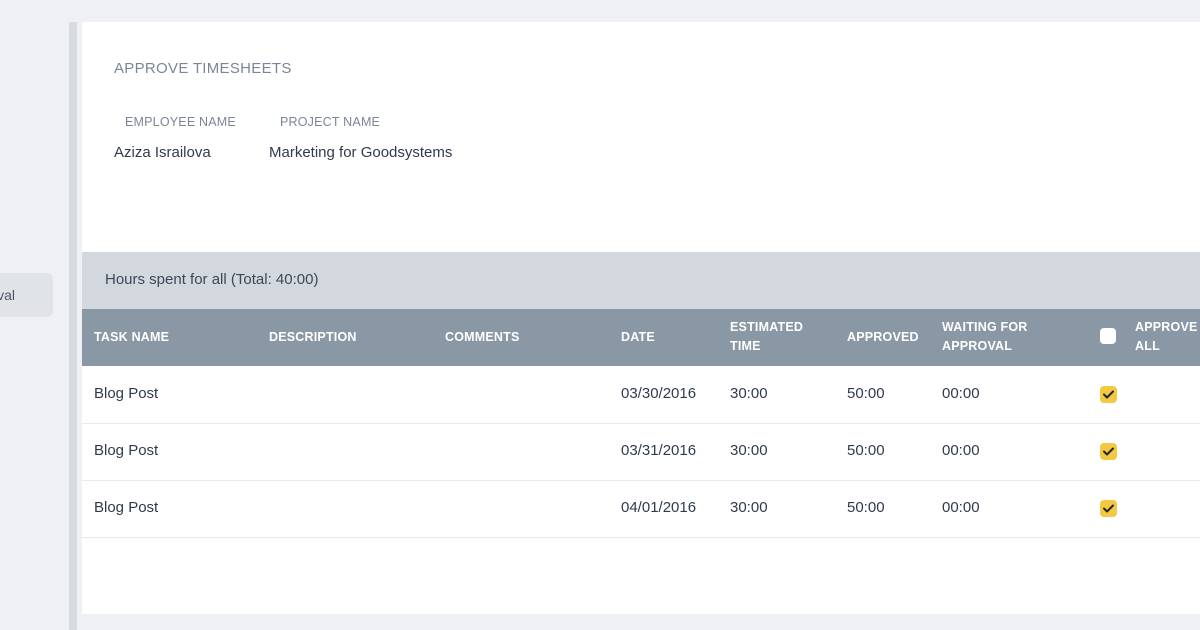 The image size is (1200, 630). Describe the element at coordinates (766, 337) in the screenshot. I see `col-estimated-time: ESTIMATED TIME` at that location.